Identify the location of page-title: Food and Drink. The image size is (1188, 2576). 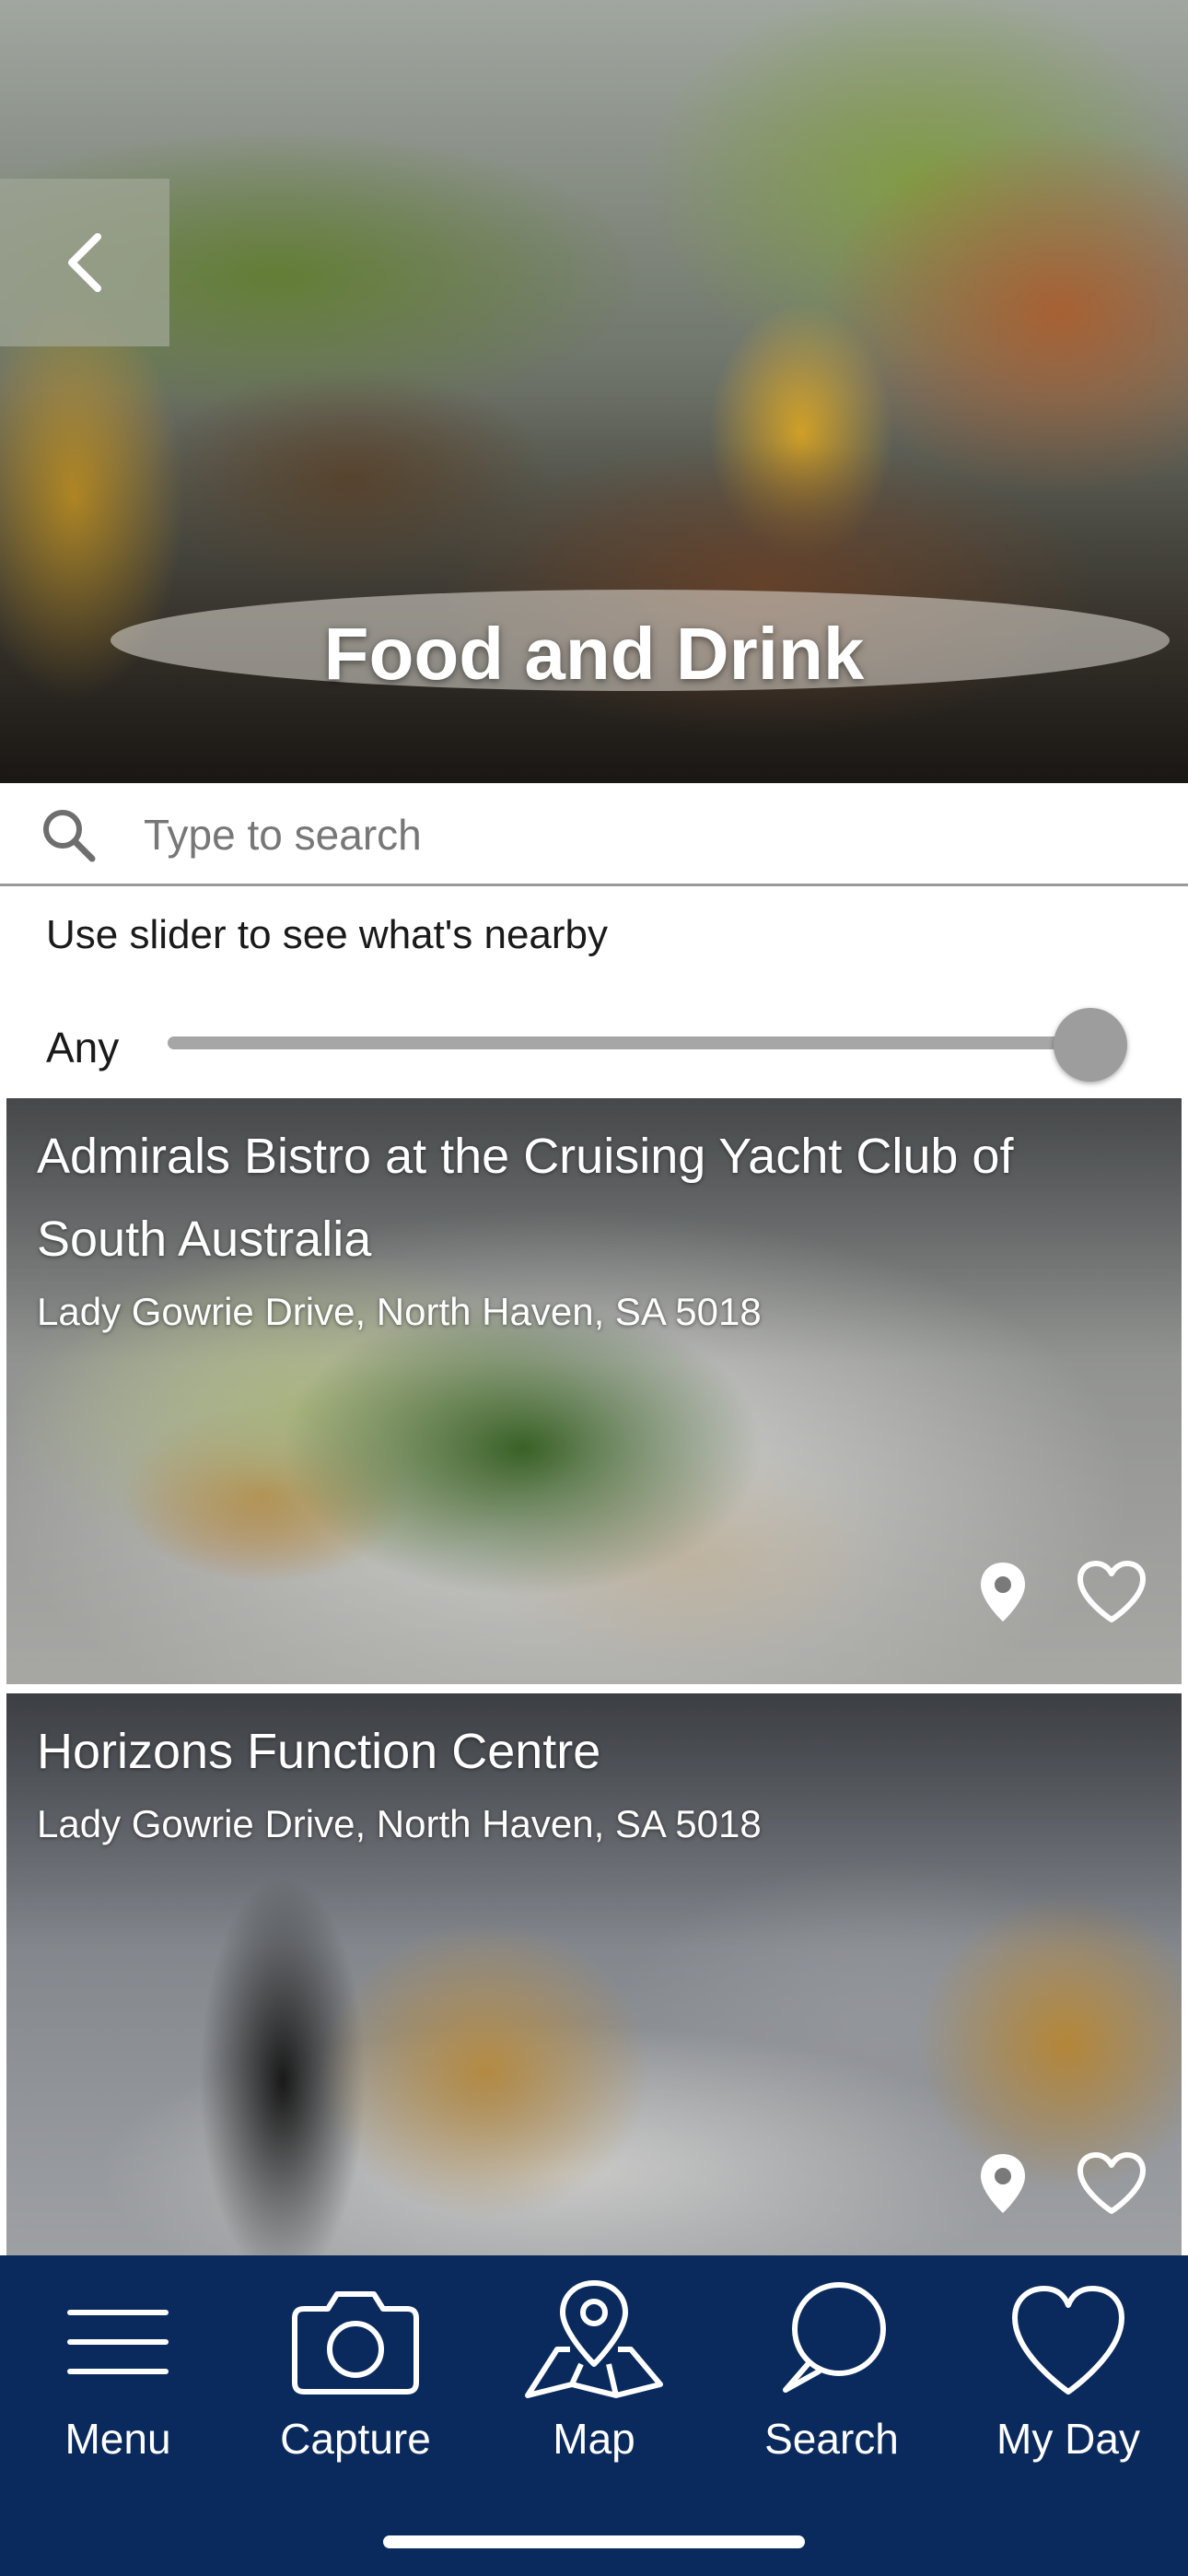
(594, 654).